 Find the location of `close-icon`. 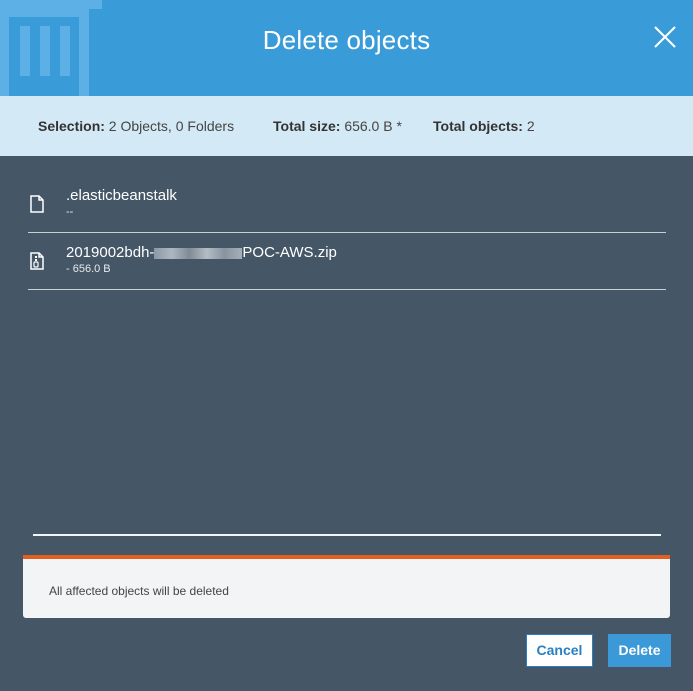

close-icon is located at coordinates (665, 37).